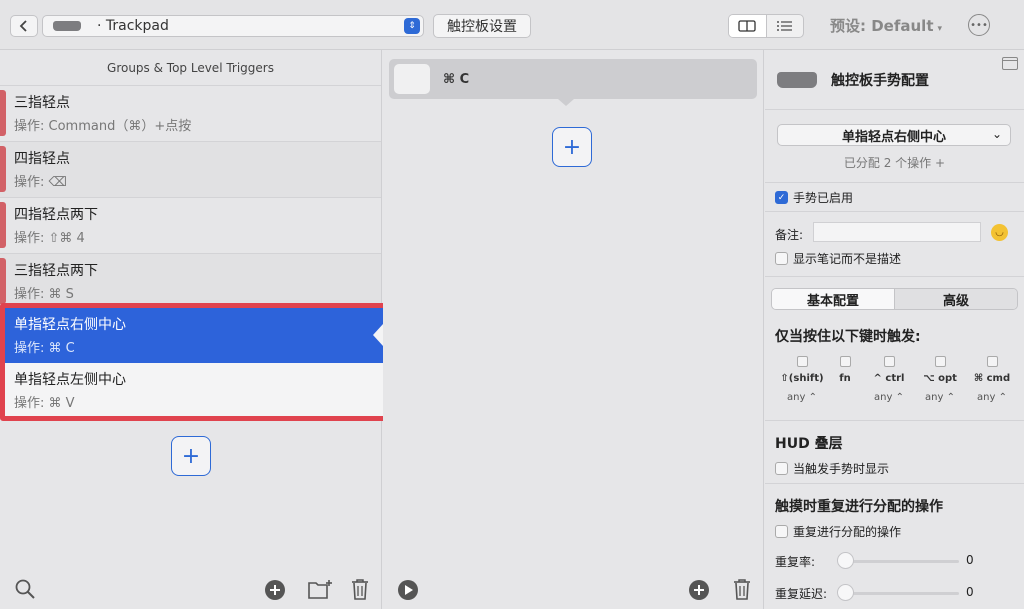 This screenshot has width=1024, height=609. I want to click on repeat-delay-track, so click(900, 593).